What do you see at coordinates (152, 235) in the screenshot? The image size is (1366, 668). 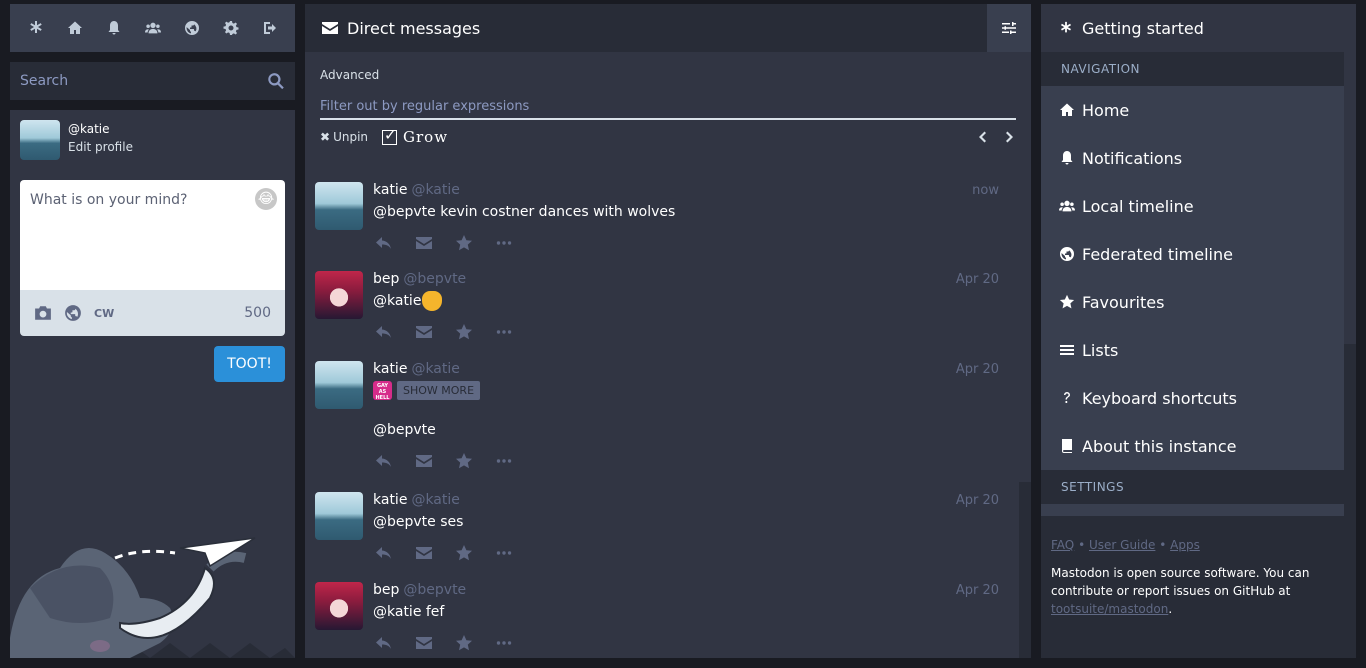 I see `compose-textarea` at bounding box center [152, 235].